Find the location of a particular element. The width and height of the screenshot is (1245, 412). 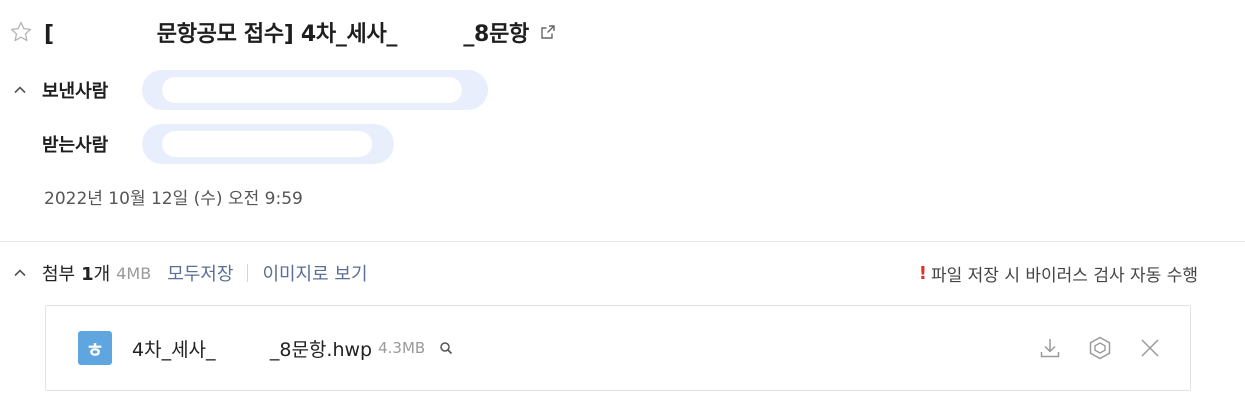

subject-row: [ 문항공모 접수] 4차_세사_ _8문항 is located at coordinates (282, 32).